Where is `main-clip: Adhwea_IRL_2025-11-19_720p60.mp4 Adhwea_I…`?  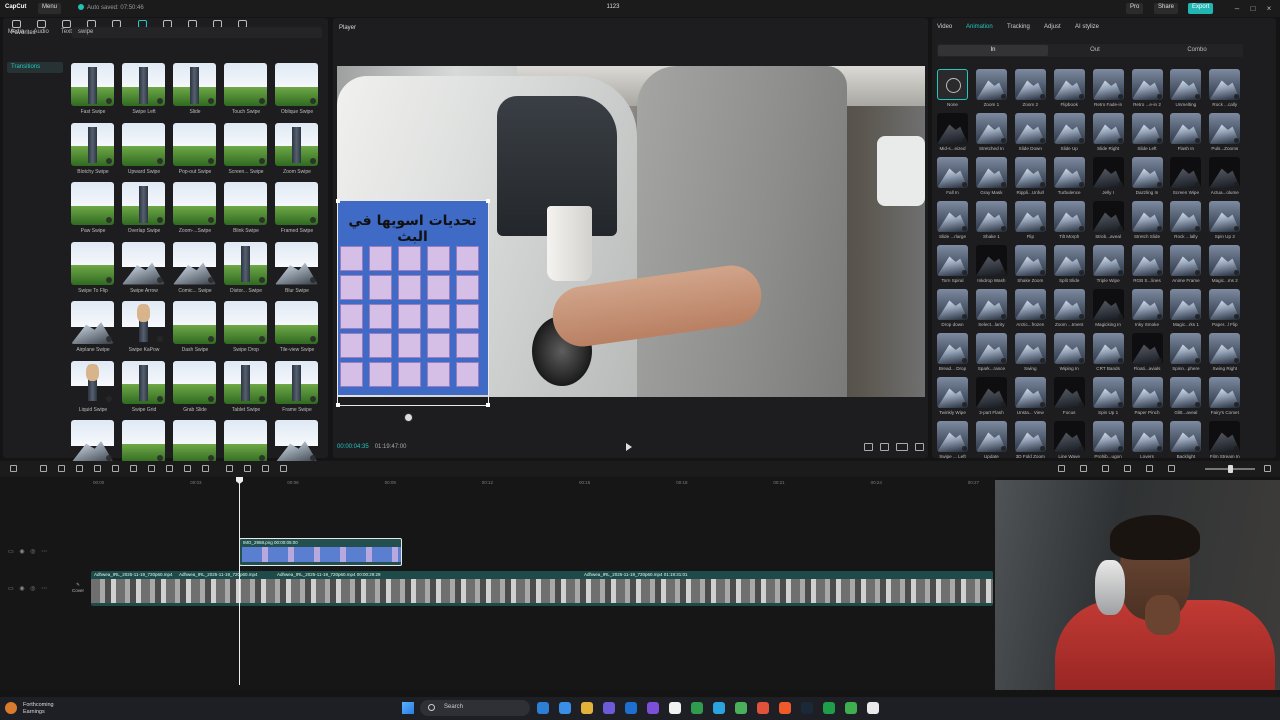
main-clip: Adhwea_IRL_2025-11-19_720p60.mp4 Adhwea_I… is located at coordinates (542, 588).